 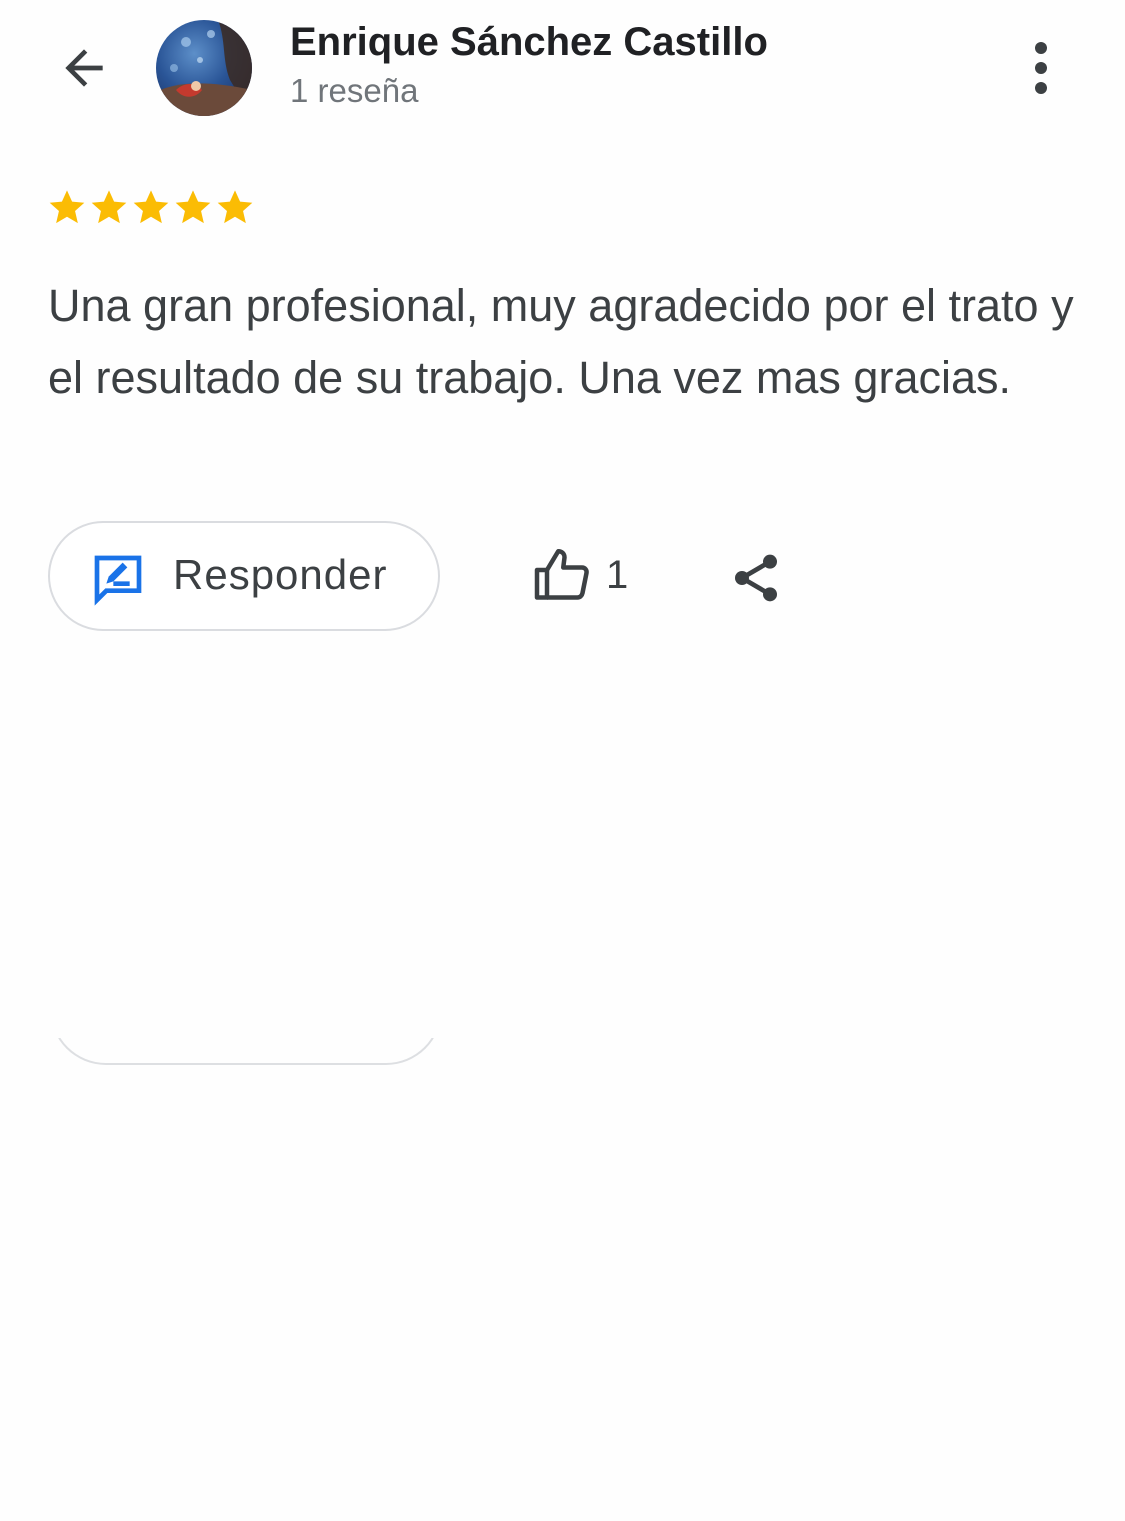 I want to click on share-button, so click(x=756, y=578).